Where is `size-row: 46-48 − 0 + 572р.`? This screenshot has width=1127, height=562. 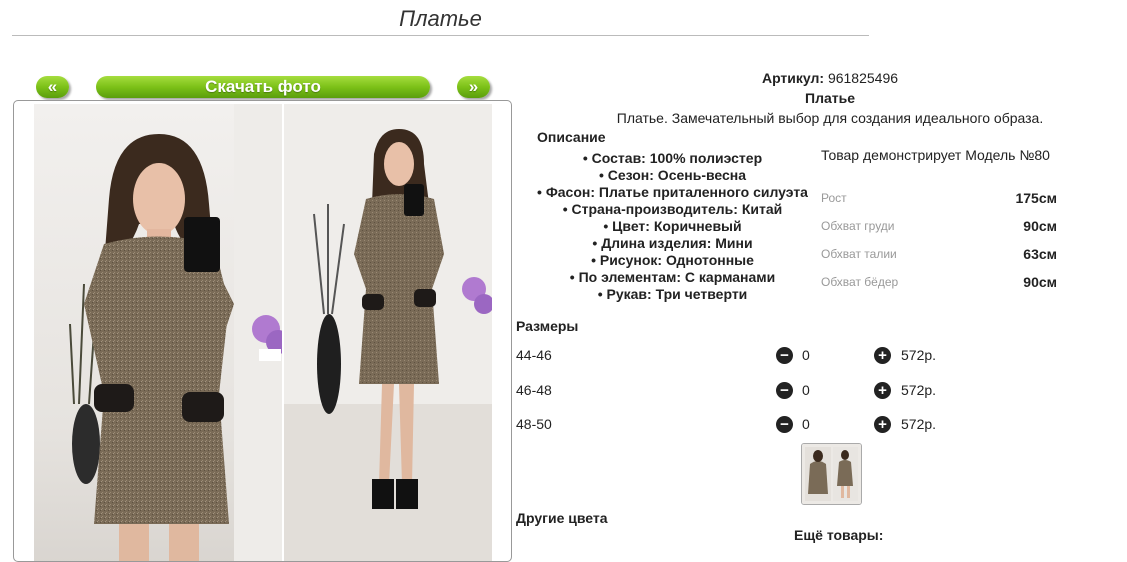
size-row: 46-48 − 0 + 572р. is located at coordinates (736, 392).